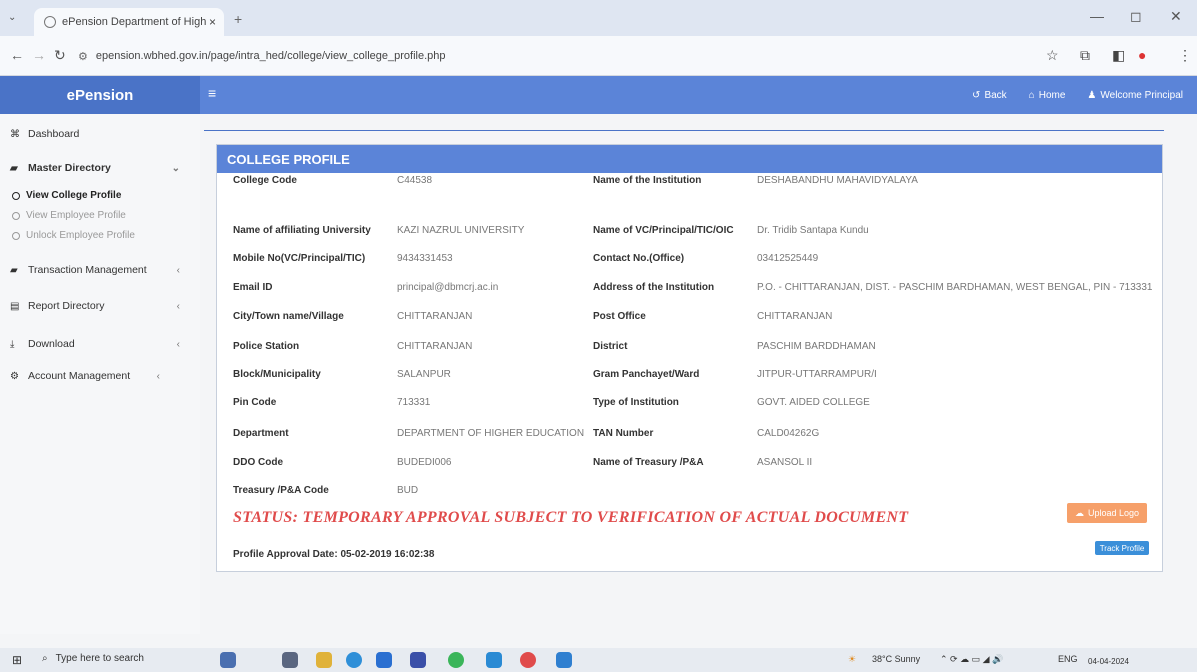  What do you see at coordinates (100, 376) in the screenshot?
I see `sidebar-item-account: ⚙ Account Management ‹` at bounding box center [100, 376].